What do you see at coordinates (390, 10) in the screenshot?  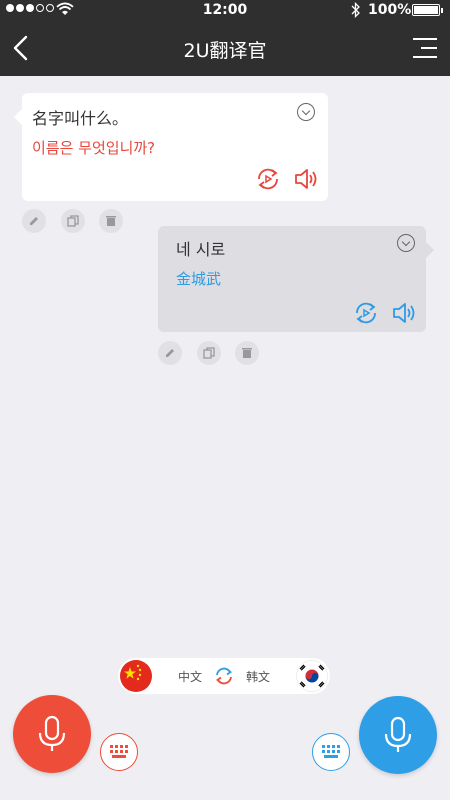 I see `battery-percent: 100%` at bounding box center [390, 10].